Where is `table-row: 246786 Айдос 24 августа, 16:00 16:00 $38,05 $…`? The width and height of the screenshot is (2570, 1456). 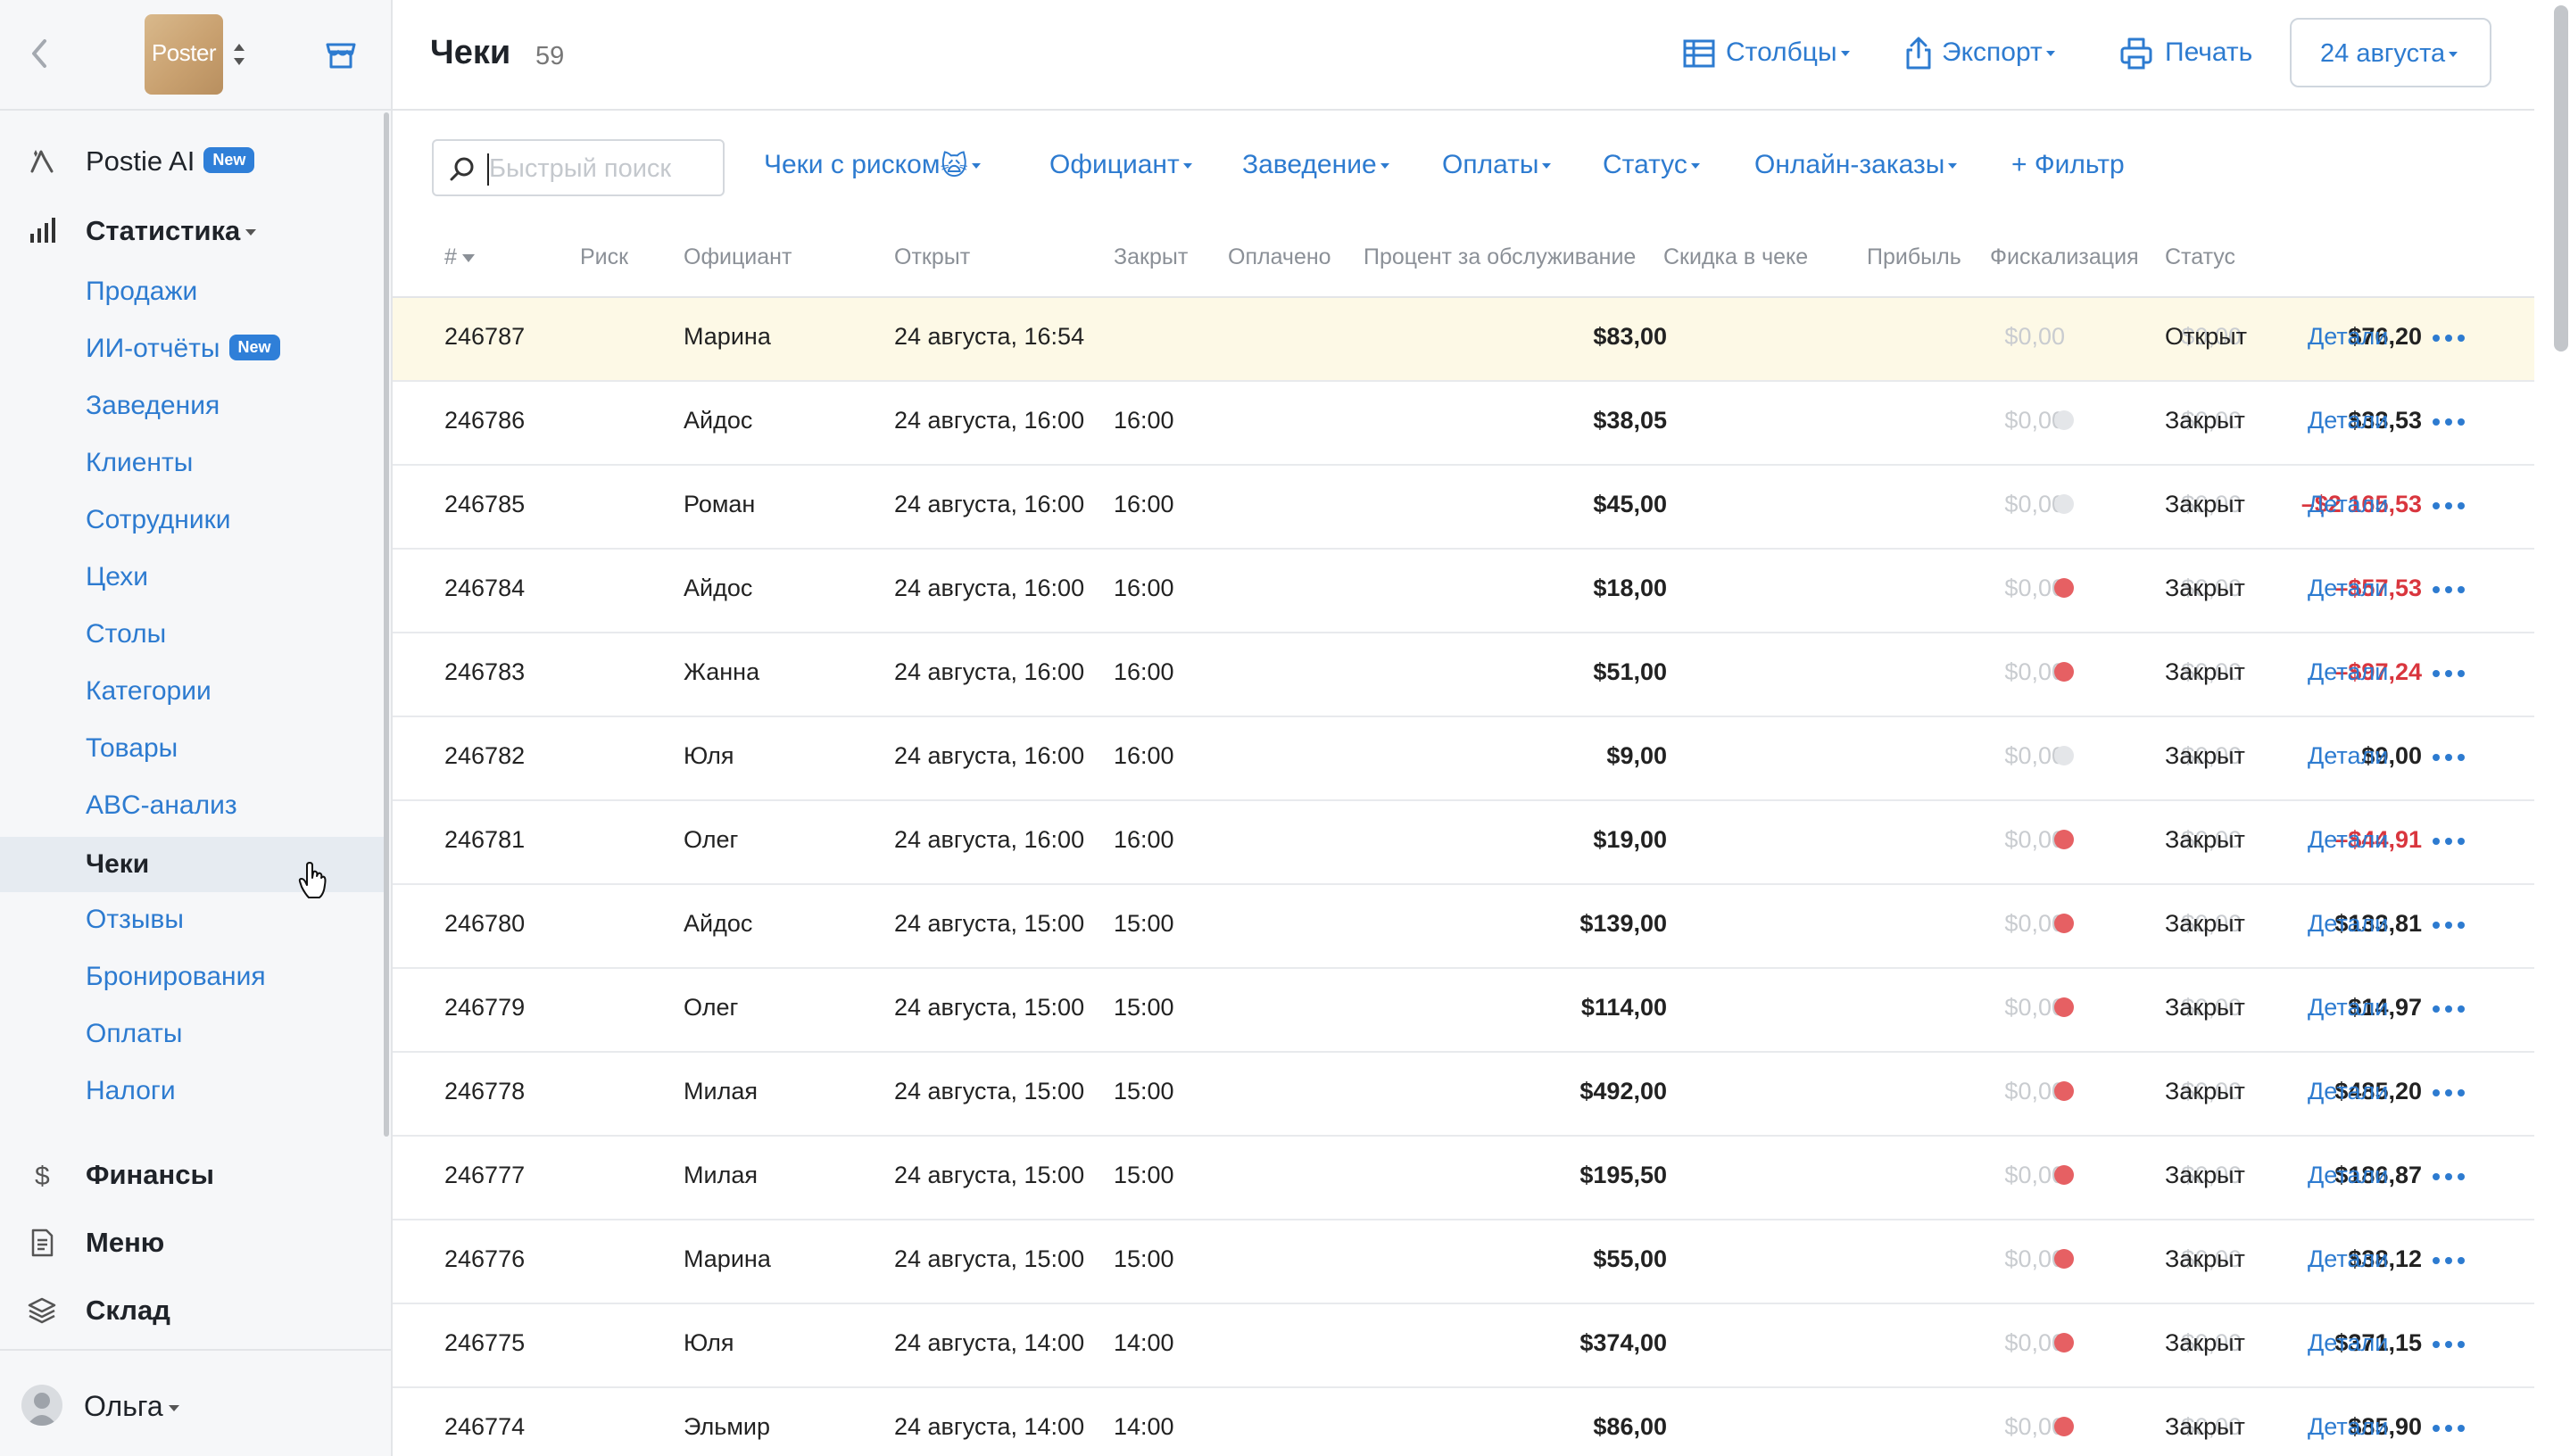 table-row: 246786 Айдос 24 августа, 16:00 16:00 $38,05 $… is located at coordinates (1463, 424).